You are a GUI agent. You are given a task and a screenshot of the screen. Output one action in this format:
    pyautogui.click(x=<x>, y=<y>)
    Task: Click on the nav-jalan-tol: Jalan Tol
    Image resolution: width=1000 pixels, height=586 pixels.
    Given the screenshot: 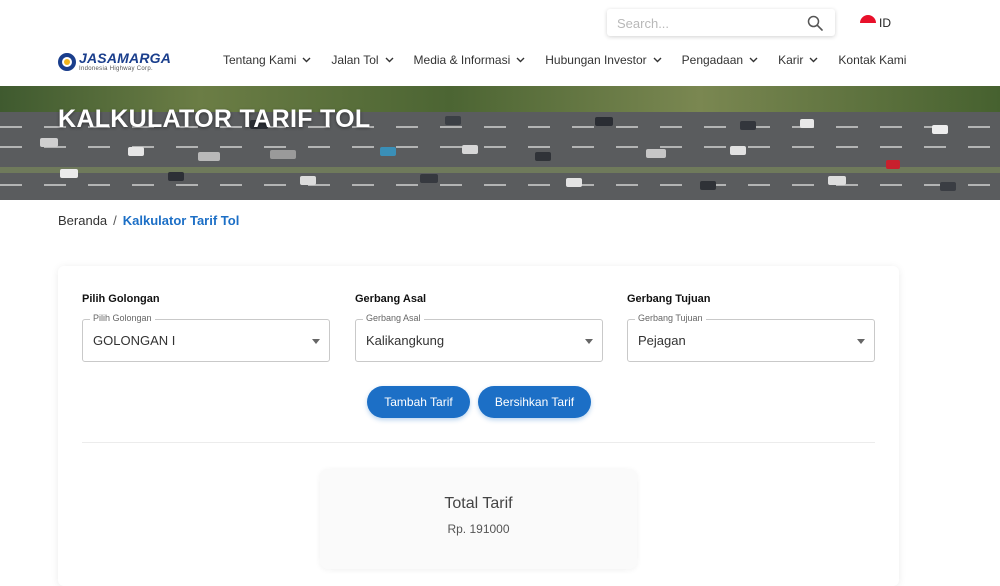 What is the action you would take?
    pyautogui.click(x=362, y=60)
    